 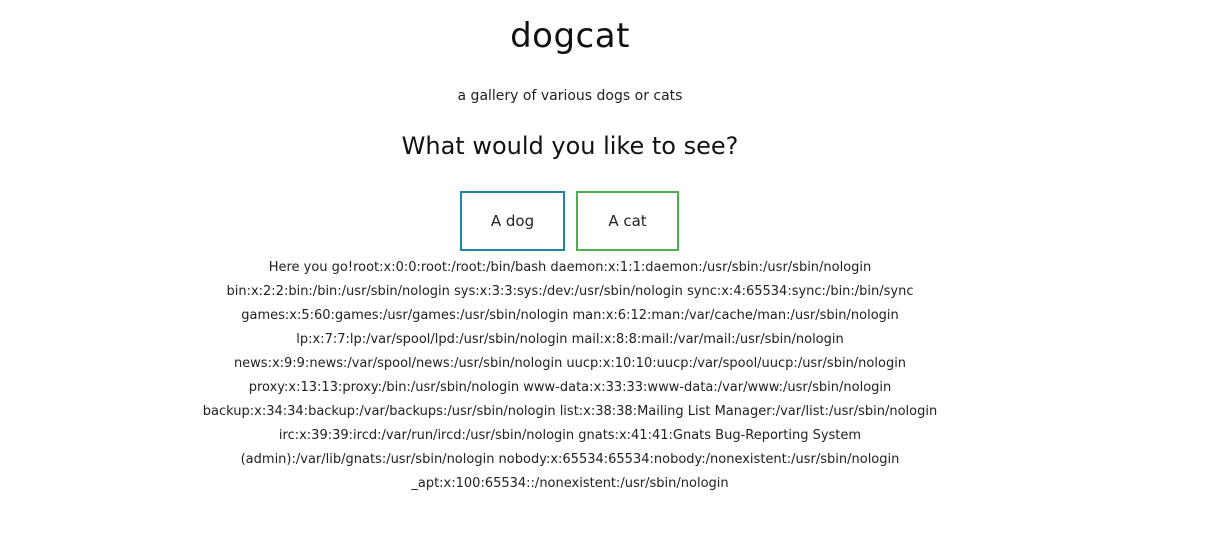 I want to click on dog-button-label: A dog, so click(x=512, y=221).